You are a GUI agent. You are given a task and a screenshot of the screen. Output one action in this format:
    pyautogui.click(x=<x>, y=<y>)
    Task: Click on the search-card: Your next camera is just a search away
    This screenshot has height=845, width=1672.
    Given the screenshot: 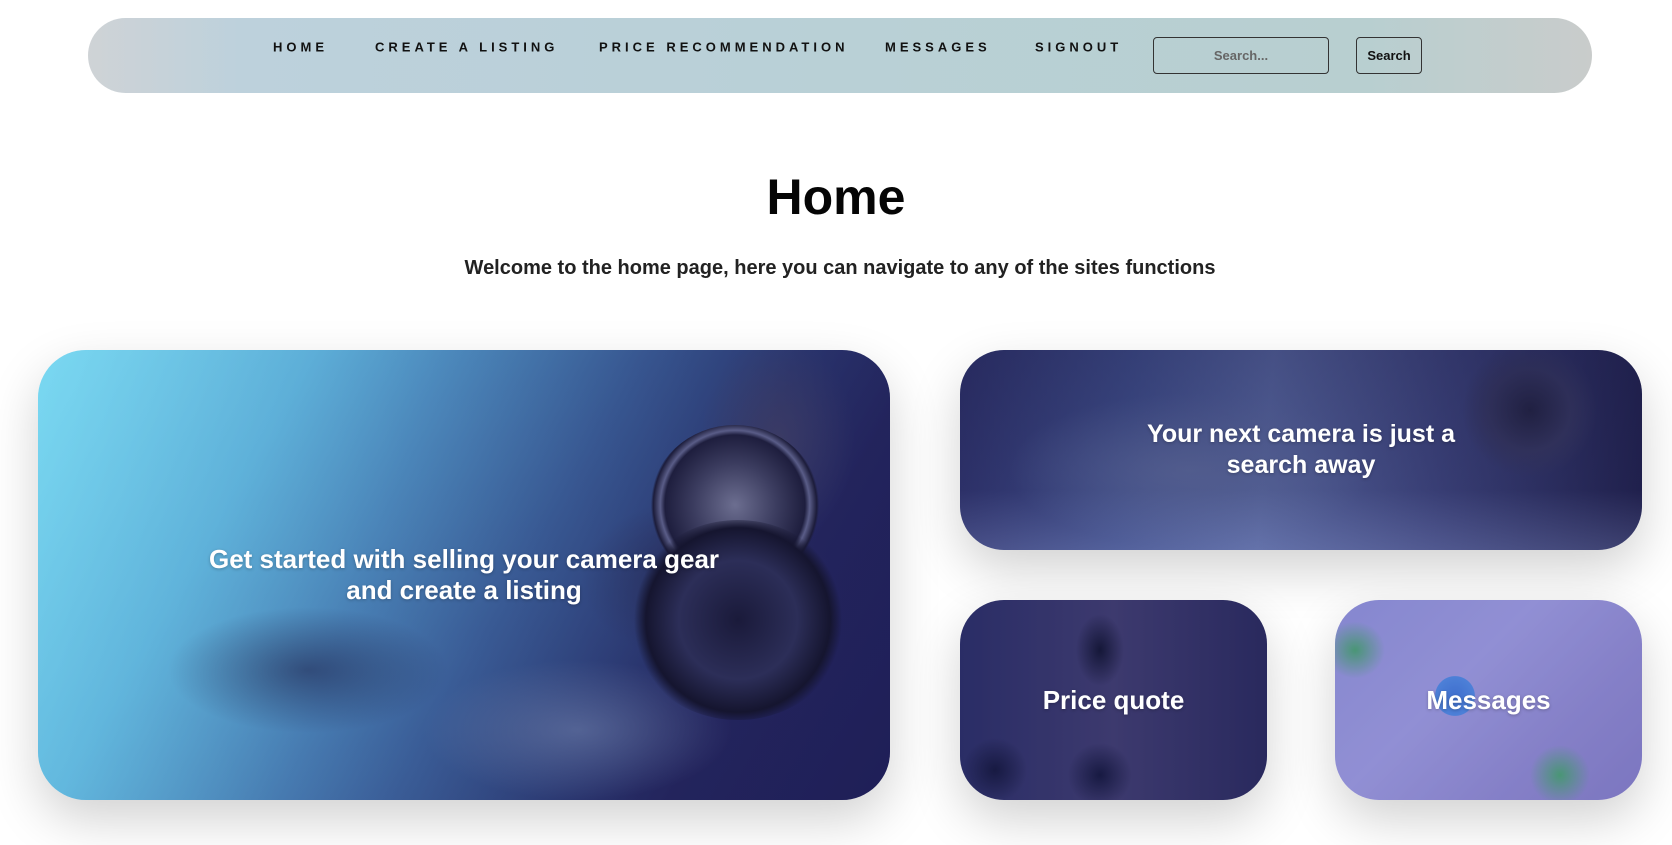 What is the action you would take?
    pyautogui.click(x=1301, y=450)
    